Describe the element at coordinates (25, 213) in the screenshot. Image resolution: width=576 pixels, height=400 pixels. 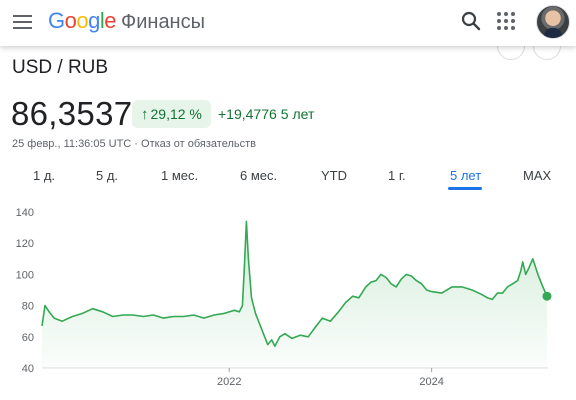
I see `y-tick-label: 140` at that location.